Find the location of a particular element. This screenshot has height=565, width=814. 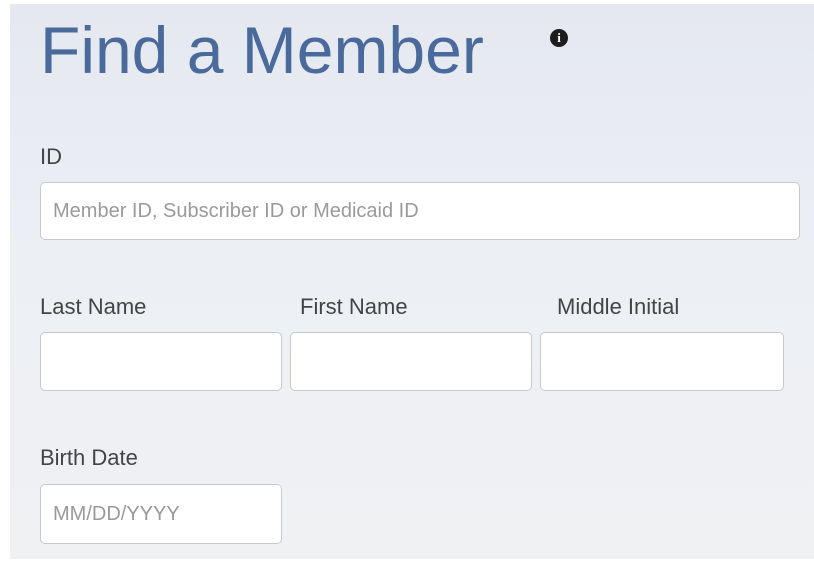

first-name-input is located at coordinates (411, 361).